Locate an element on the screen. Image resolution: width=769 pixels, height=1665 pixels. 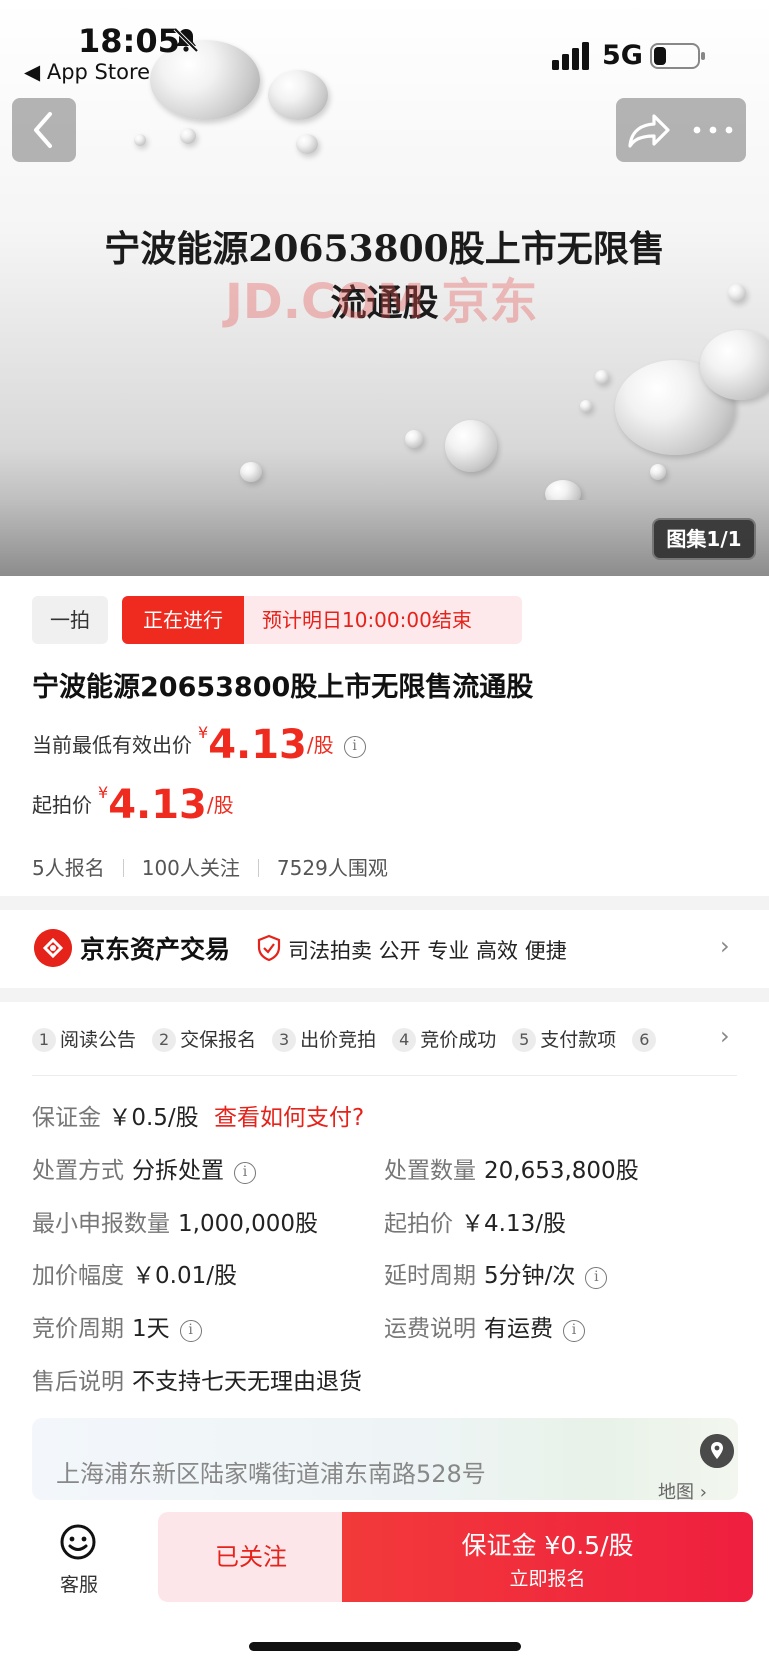
start-price-value: 4.13 is located at coordinates (157, 805).